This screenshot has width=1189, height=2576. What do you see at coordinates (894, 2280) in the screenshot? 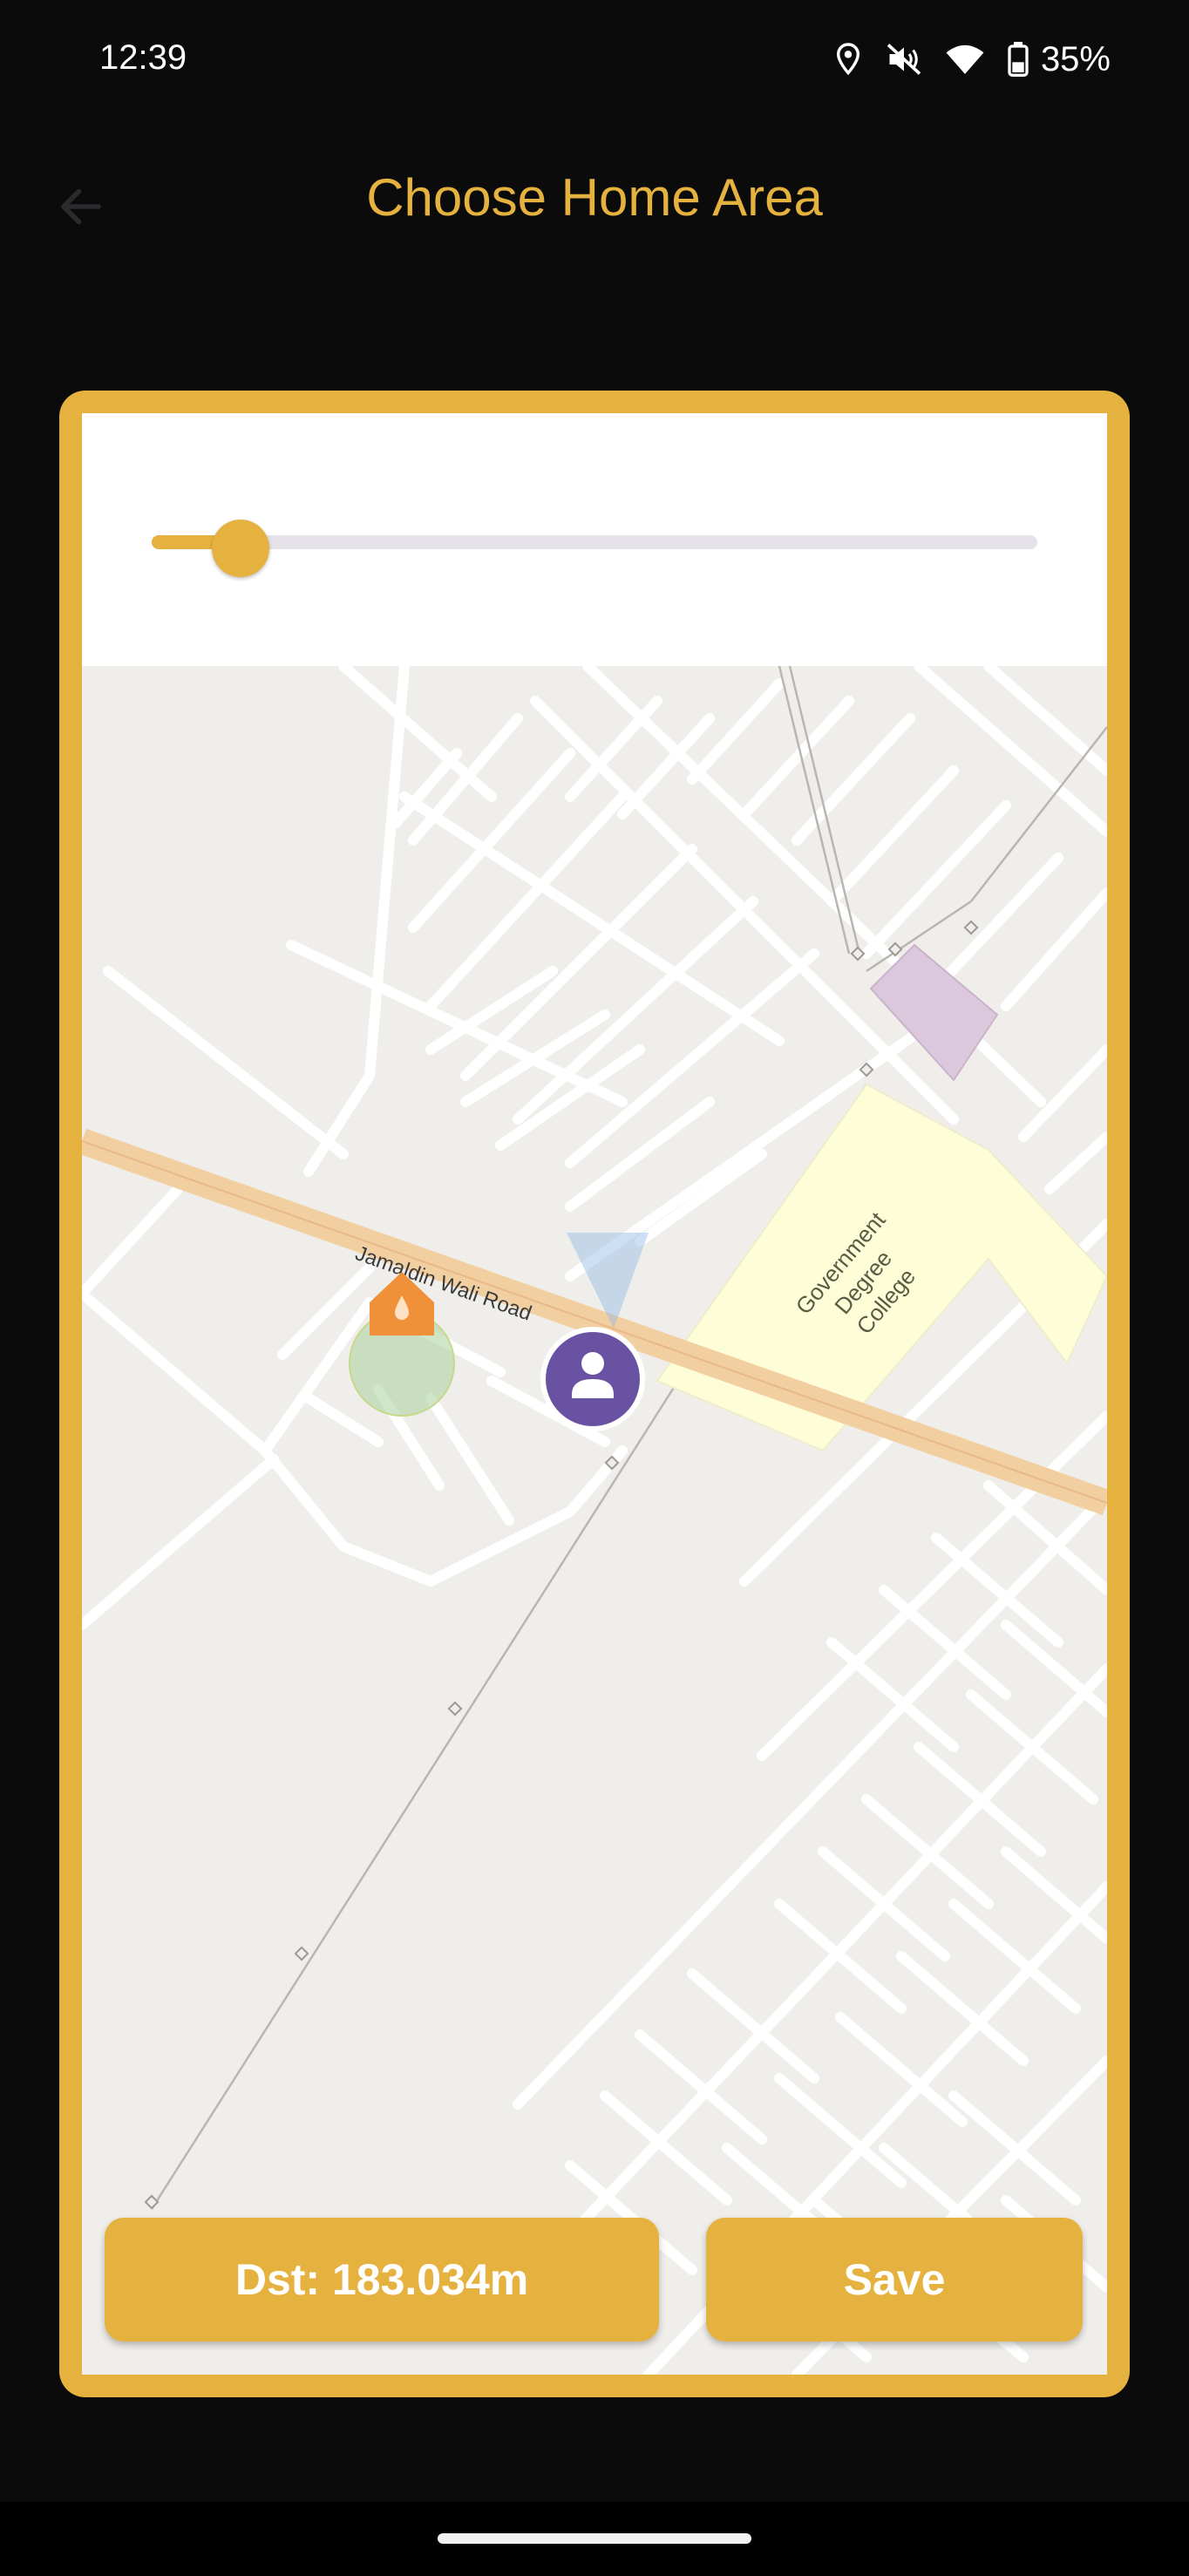
I see `save-button: Save` at bounding box center [894, 2280].